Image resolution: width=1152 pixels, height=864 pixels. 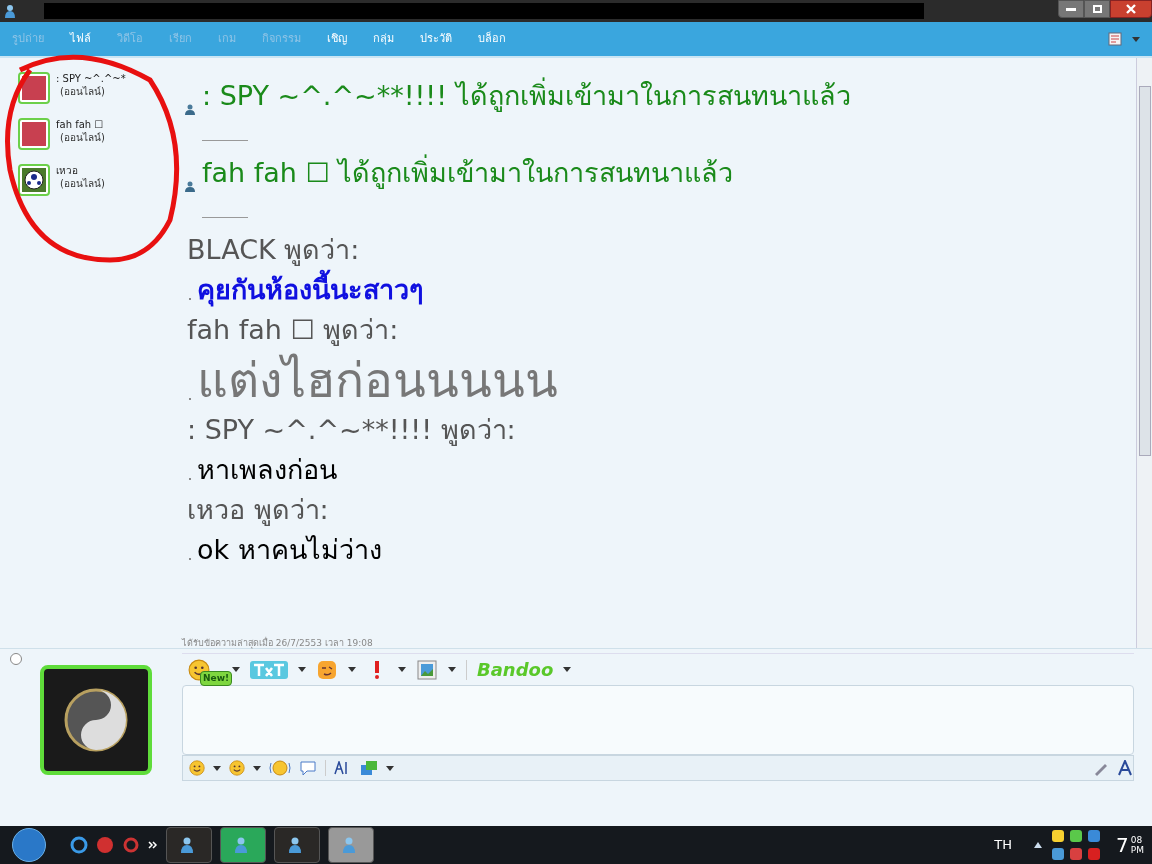 I want to click on scrollbar-thumb, so click(x=1144, y=271).